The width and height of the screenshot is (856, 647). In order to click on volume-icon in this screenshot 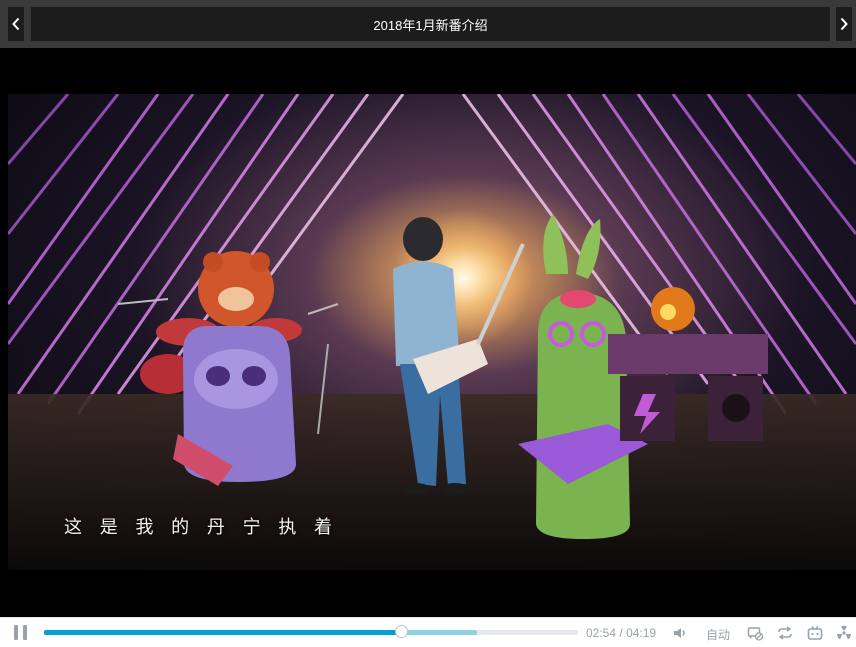, I will do `click(680, 633)`.